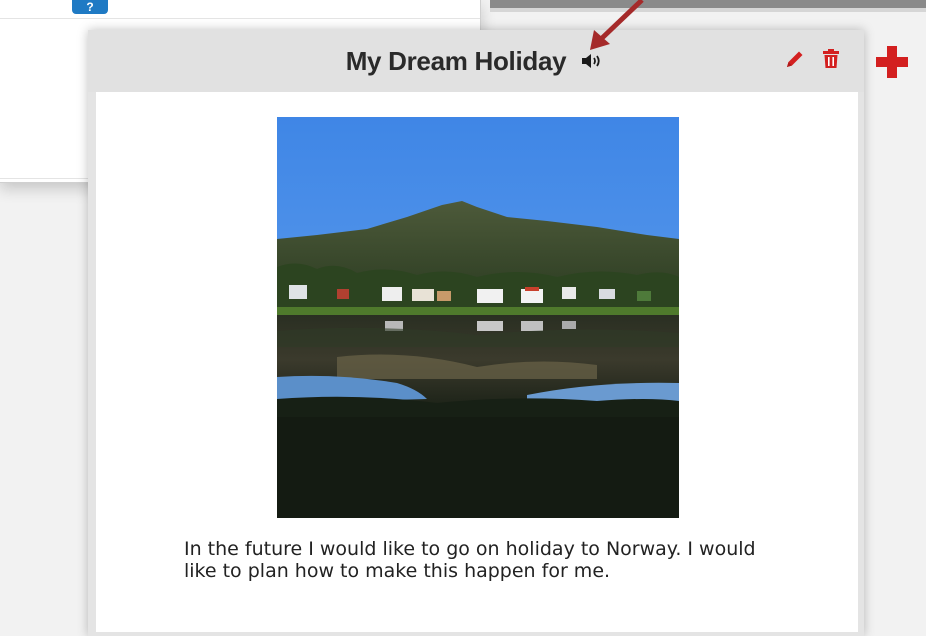  I want to click on card-title: My Dream Holiday, so click(456, 60).